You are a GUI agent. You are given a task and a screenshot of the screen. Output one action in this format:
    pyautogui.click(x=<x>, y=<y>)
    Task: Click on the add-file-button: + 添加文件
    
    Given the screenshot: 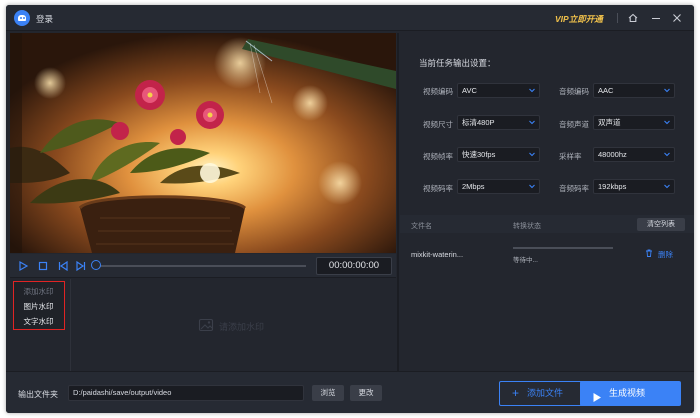 What is the action you would take?
    pyautogui.click(x=543, y=393)
    